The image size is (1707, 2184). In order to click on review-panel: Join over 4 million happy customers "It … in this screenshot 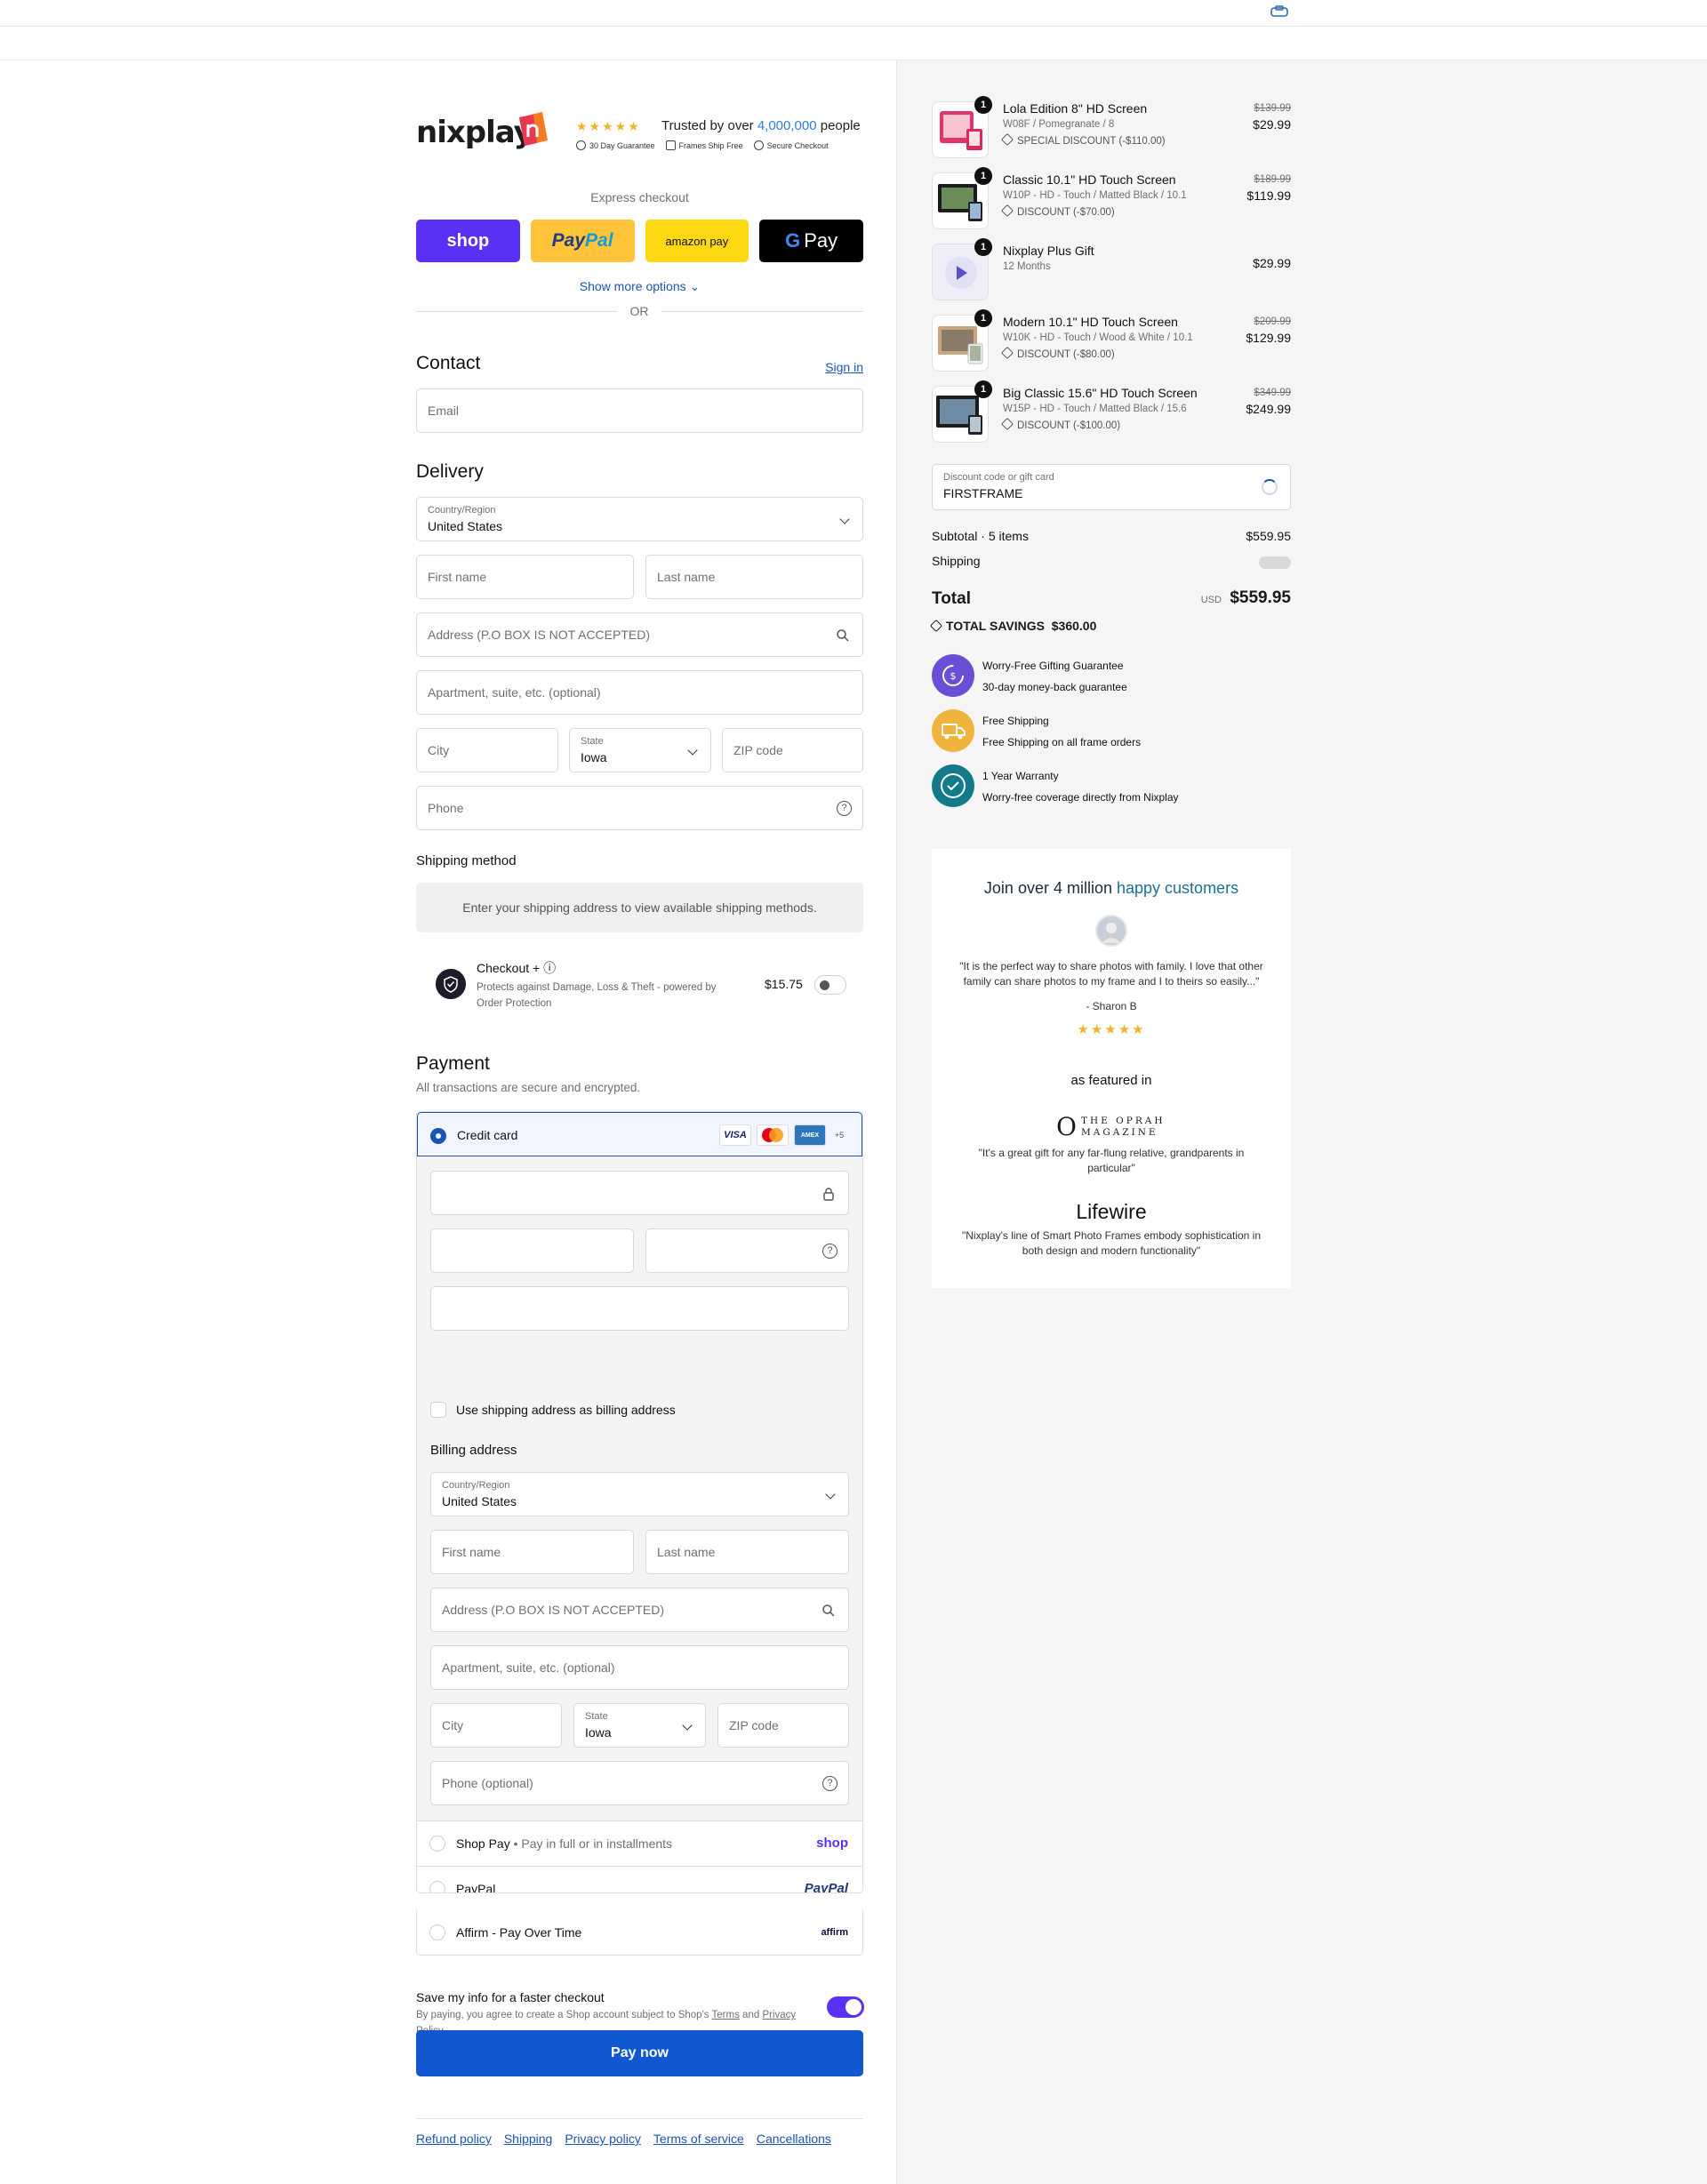, I will do `click(1111, 1068)`.